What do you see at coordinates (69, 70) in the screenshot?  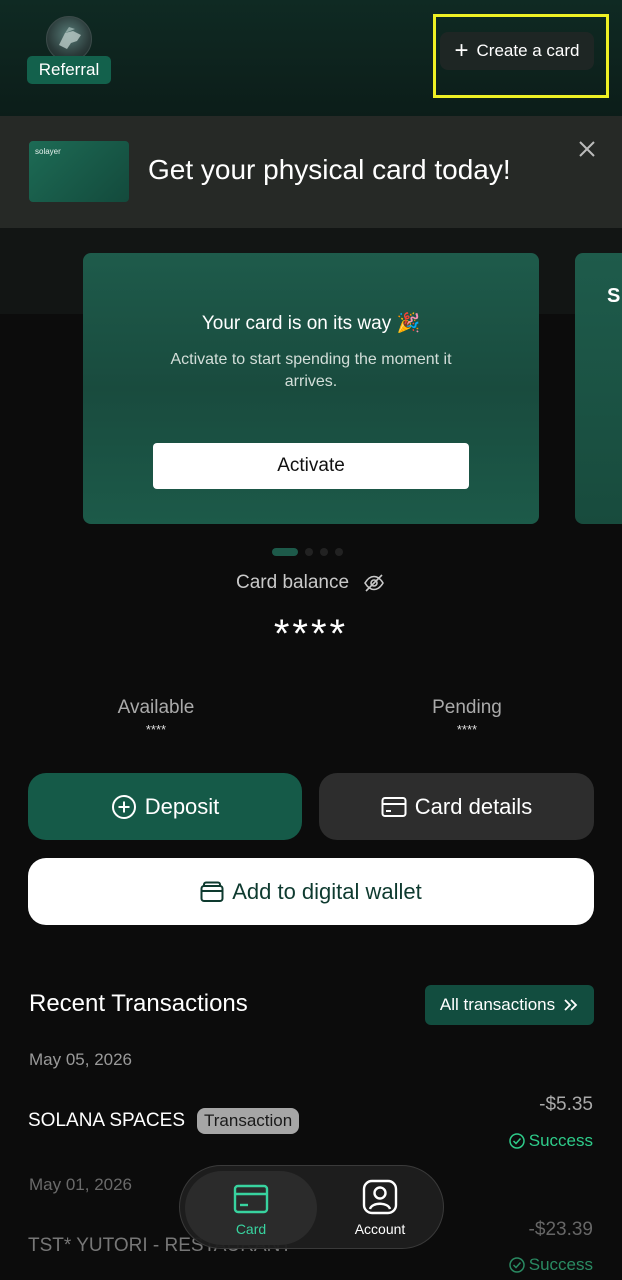 I see `referral-label: Referral` at bounding box center [69, 70].